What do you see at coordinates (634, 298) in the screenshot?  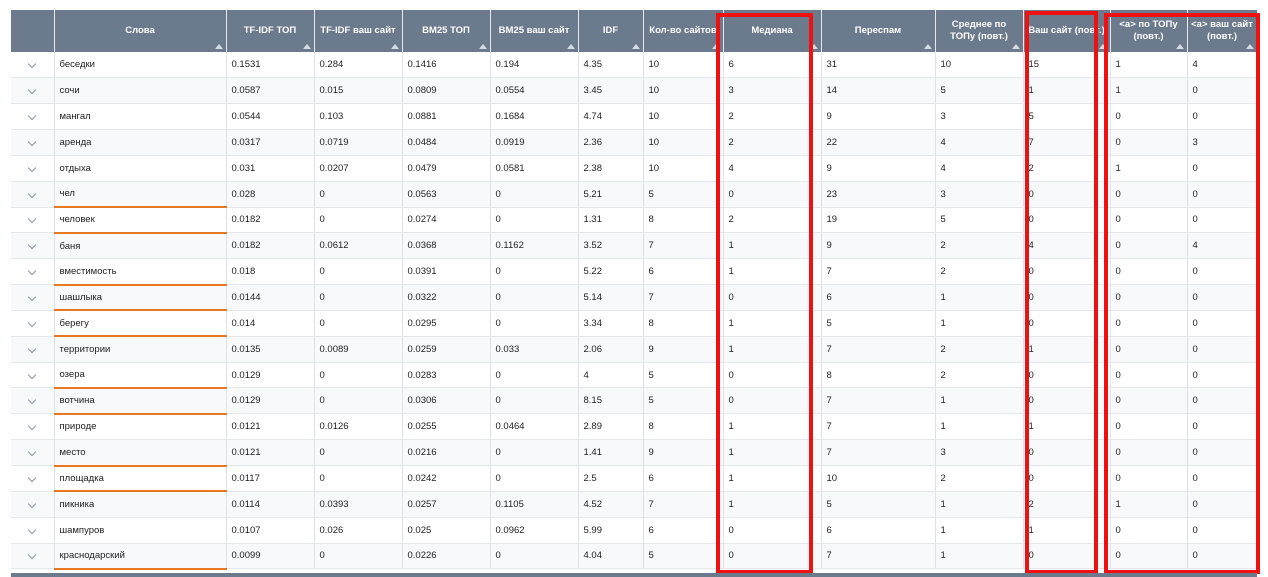 I see `table-row: шашлыка 0.0144 0 0.0322 0 5.14 7 0 6 1 0 0 0` at bounding box center [634, 298].